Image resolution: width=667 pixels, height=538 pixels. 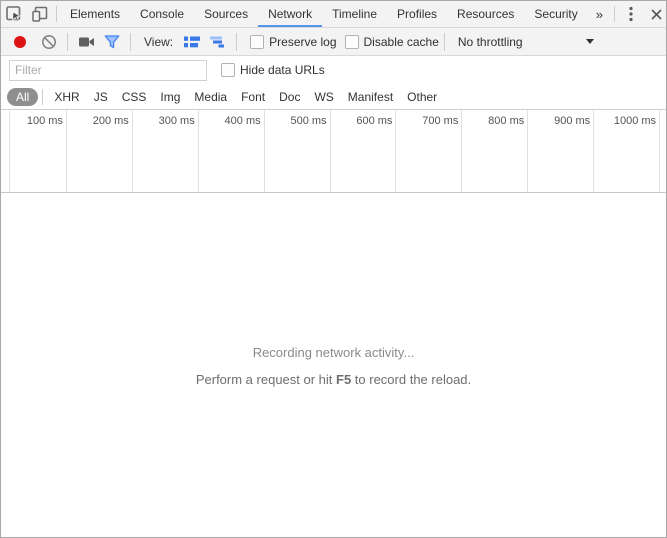 What do you see at coordinates (422, 97) in the screenshot?
I see `type-filter-other: Other` at bounding box center [422, 97].